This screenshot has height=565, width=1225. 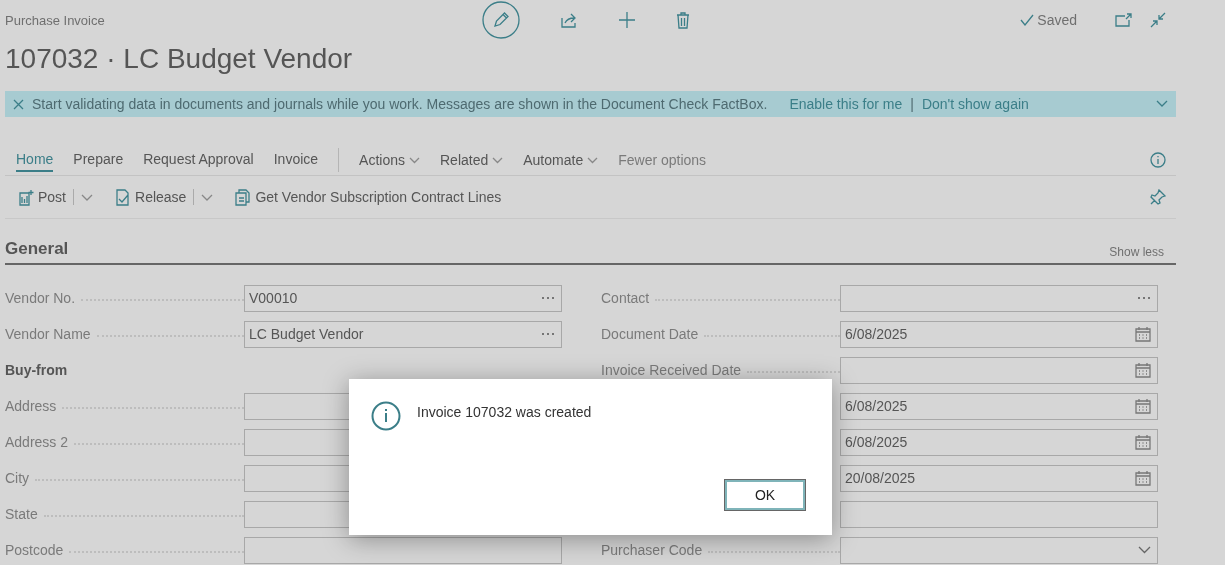 I want to click on delete-icon, so click(x=683, y=20).